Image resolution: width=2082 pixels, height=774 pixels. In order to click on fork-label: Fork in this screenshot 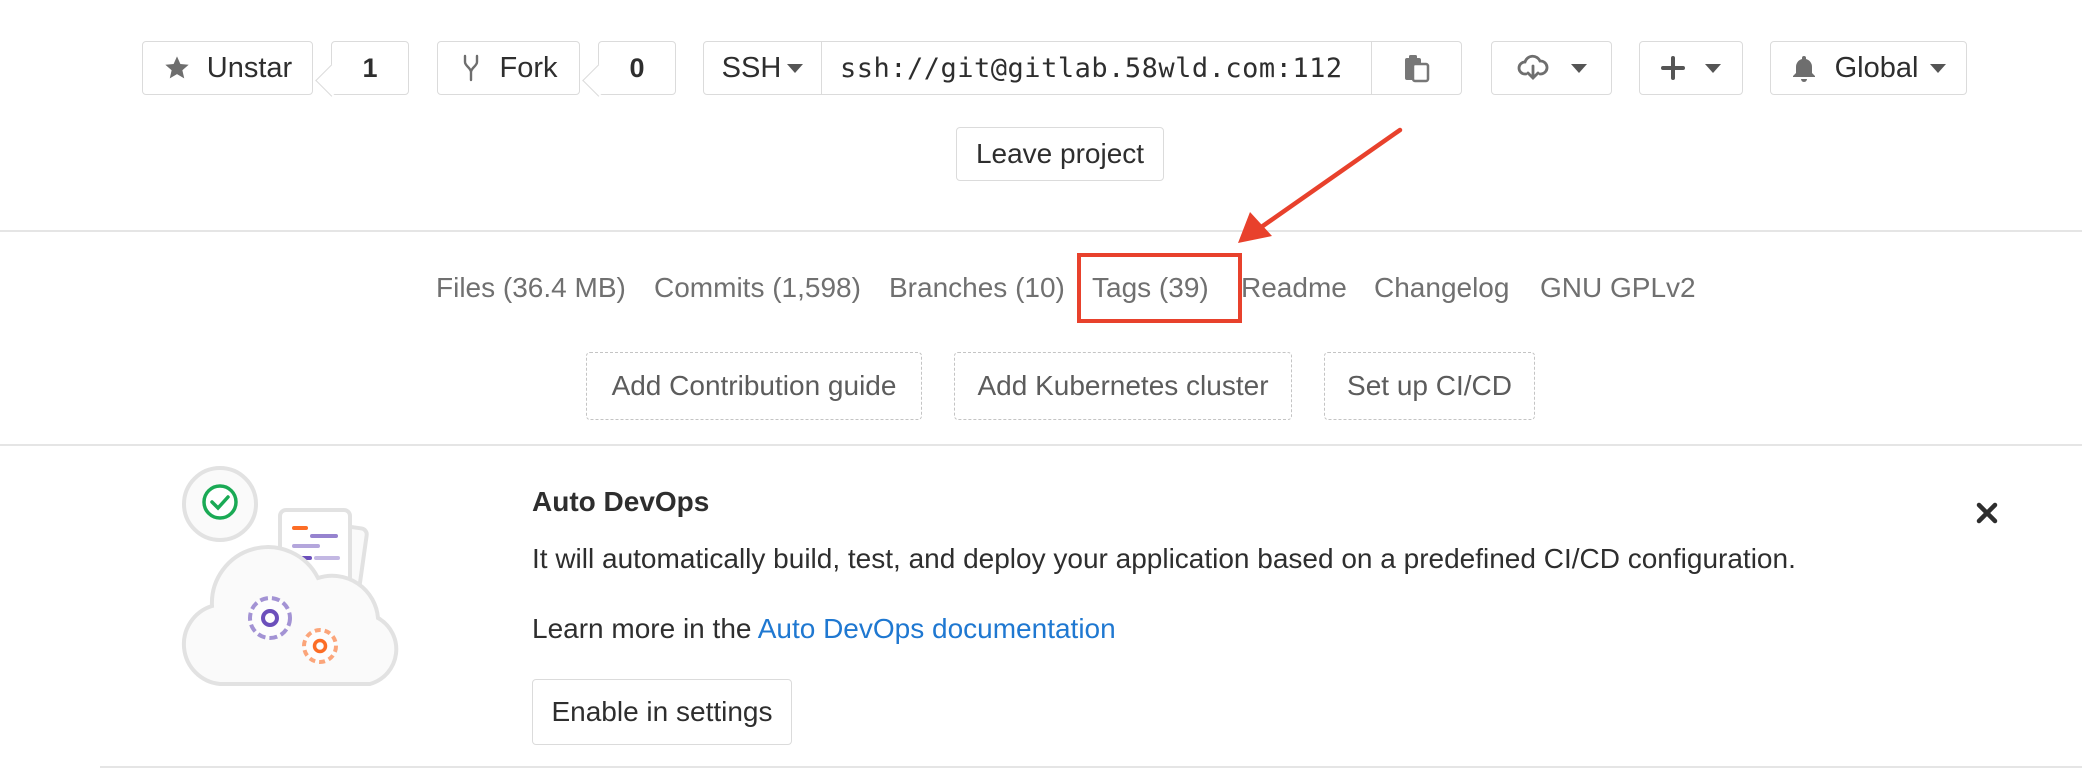, I will do `click(528, 67)`.